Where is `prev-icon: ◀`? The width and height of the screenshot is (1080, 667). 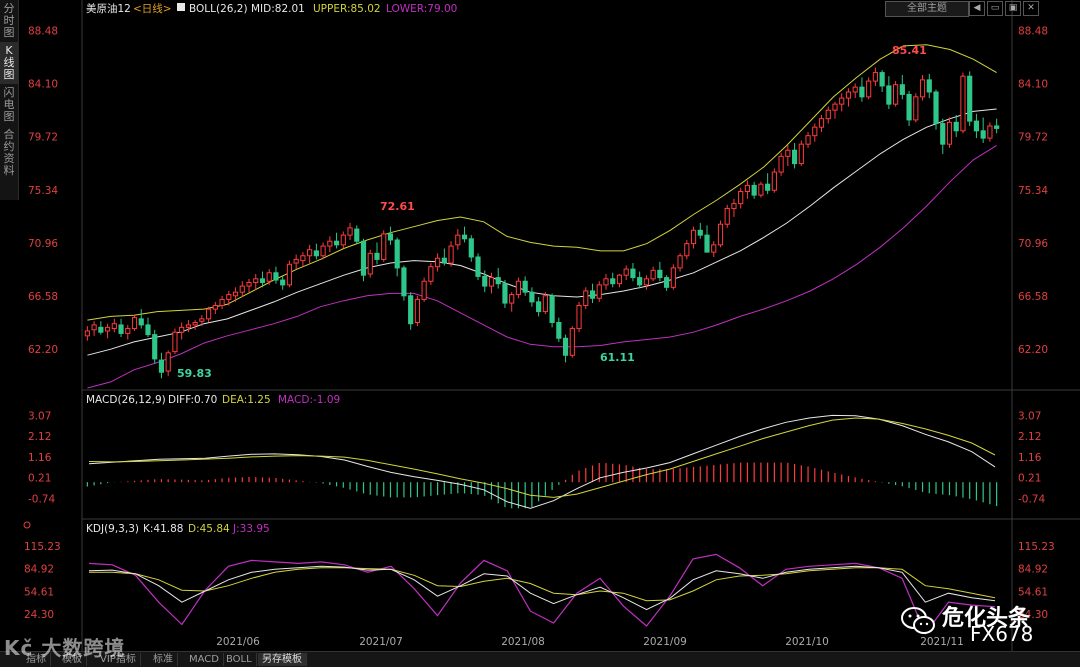
prev-icon: ◀ is located at coordinates (977, 8).